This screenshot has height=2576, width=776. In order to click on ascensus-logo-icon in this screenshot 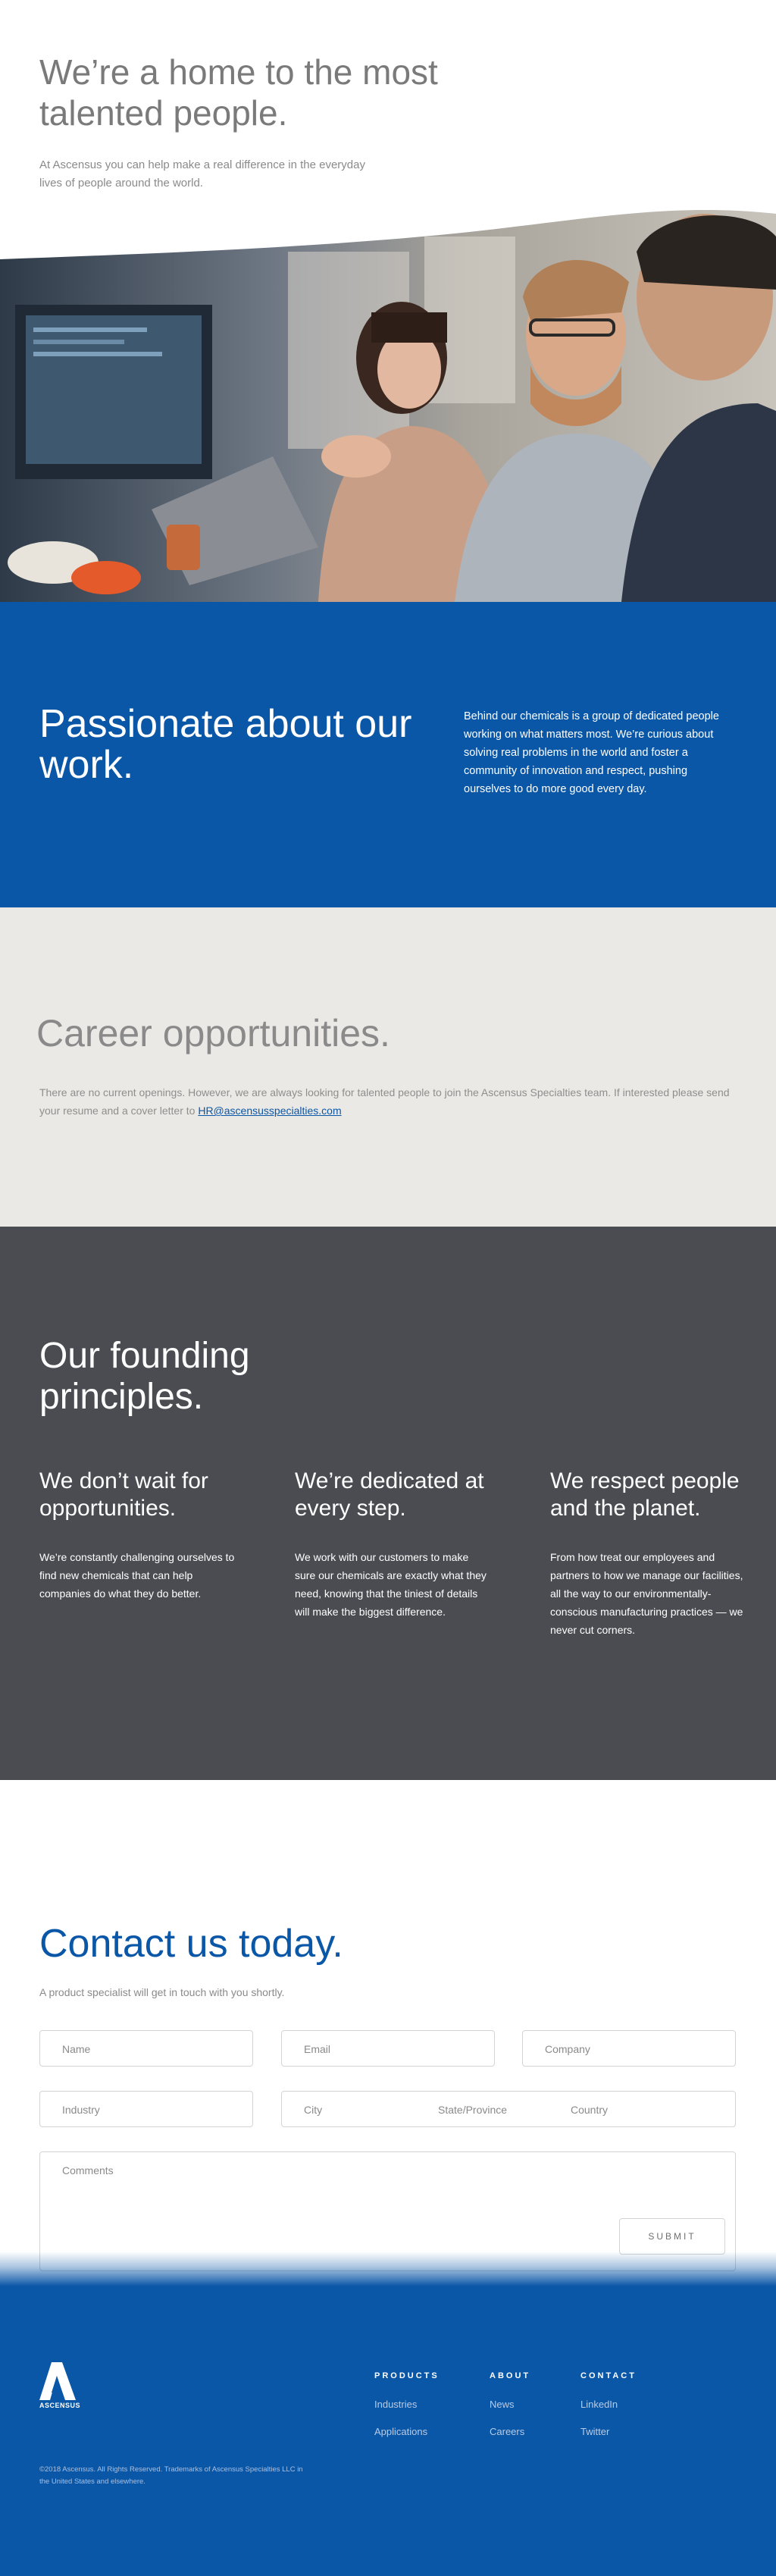, I will do `click(57, 2381)`.